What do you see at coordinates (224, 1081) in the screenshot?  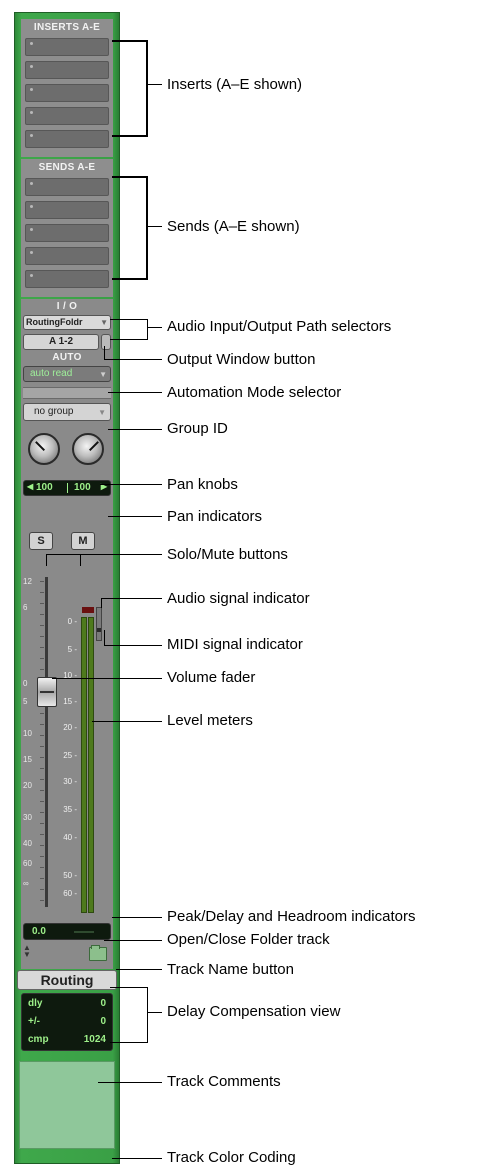 I see `callout-comments: Track Comments` at bounding box center [224, 1081].